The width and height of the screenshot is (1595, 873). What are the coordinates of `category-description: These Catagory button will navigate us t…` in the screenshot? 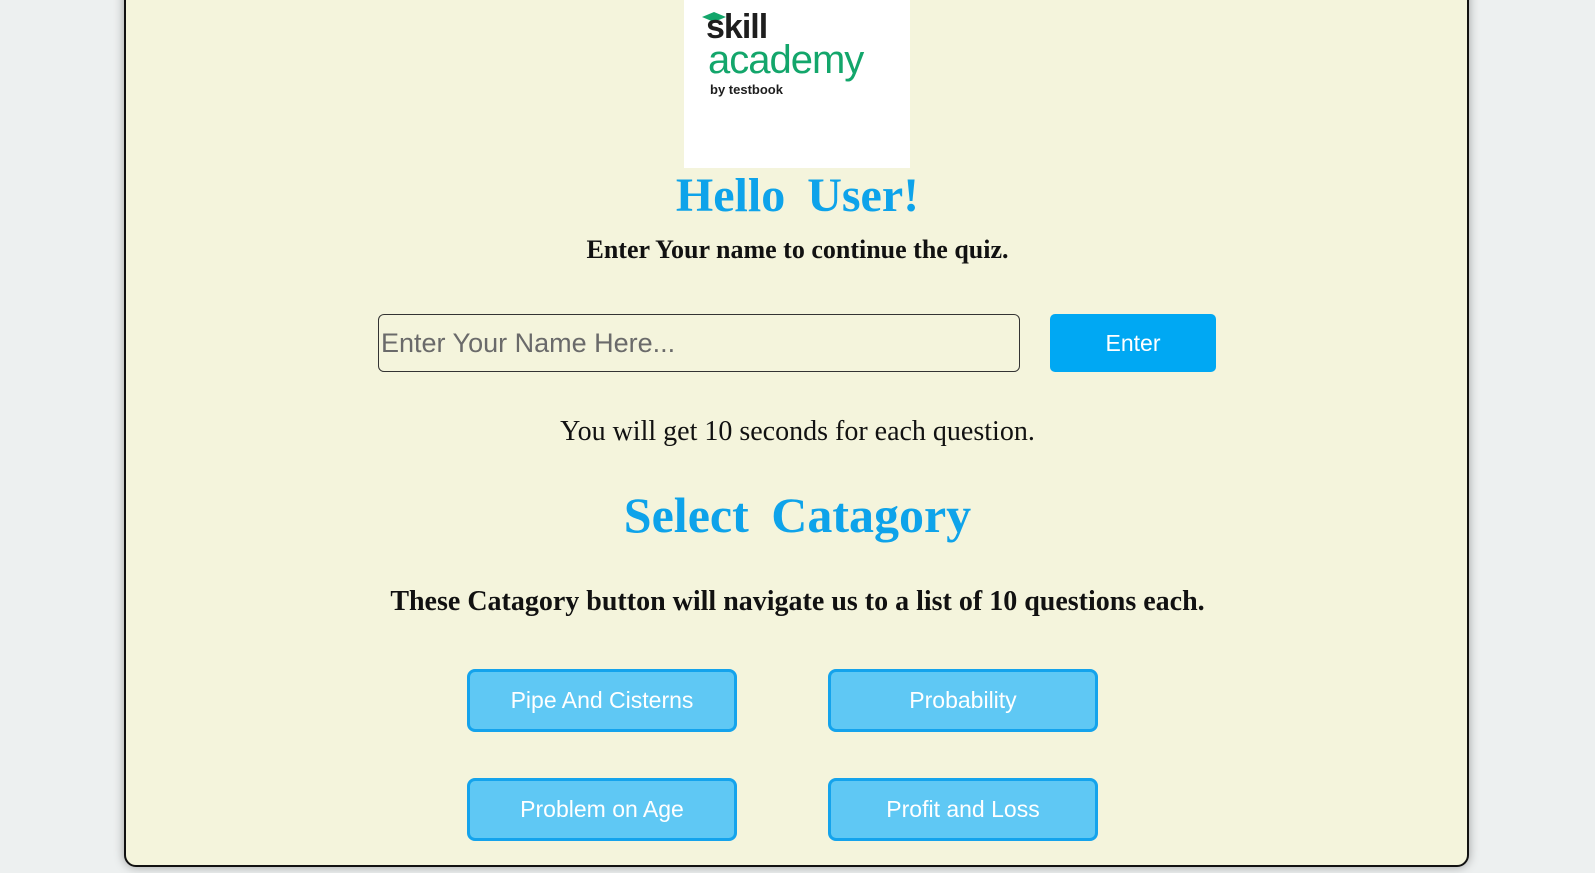 It's located at (797, 601).